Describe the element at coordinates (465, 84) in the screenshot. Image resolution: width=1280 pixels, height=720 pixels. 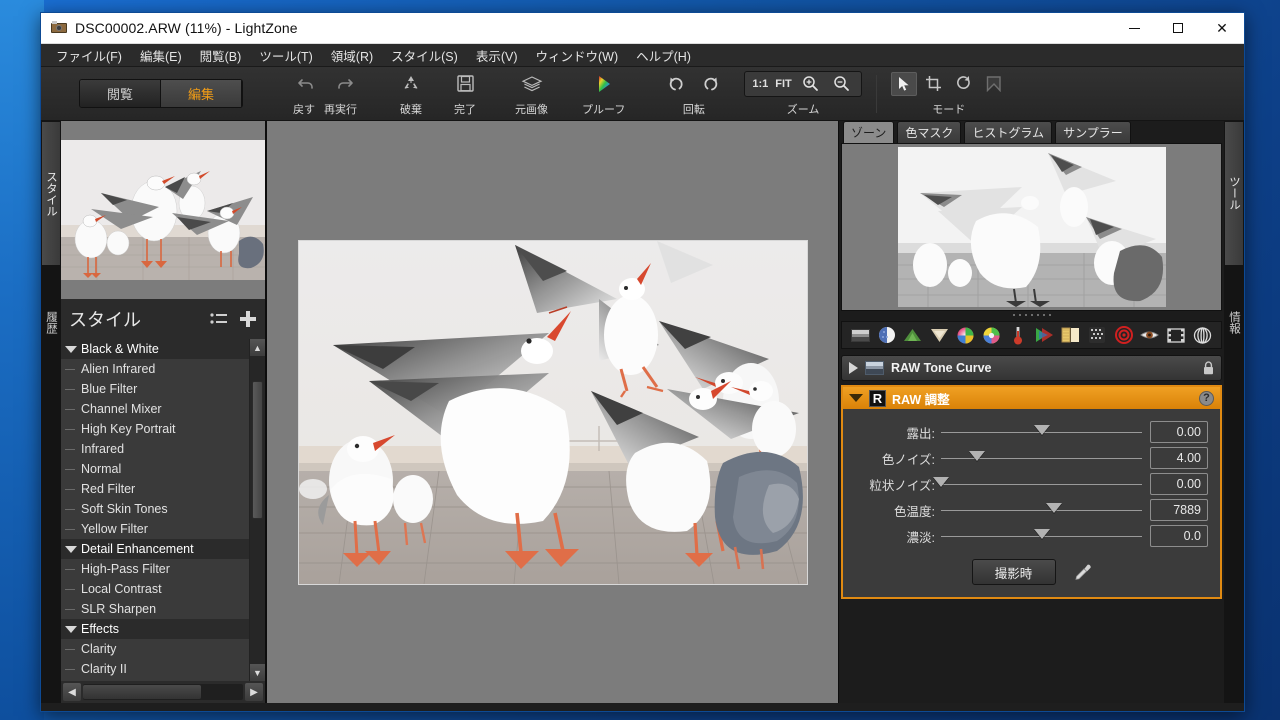
I see `save-icon` at that location.